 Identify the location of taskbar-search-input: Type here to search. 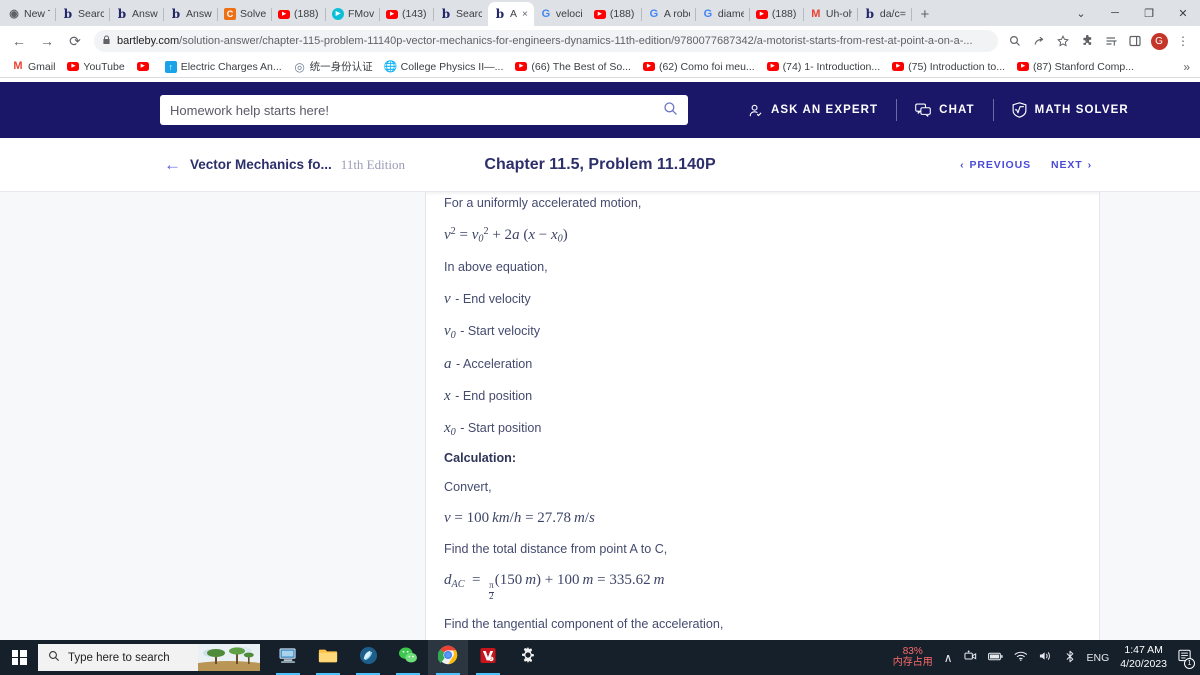
(149, 657).